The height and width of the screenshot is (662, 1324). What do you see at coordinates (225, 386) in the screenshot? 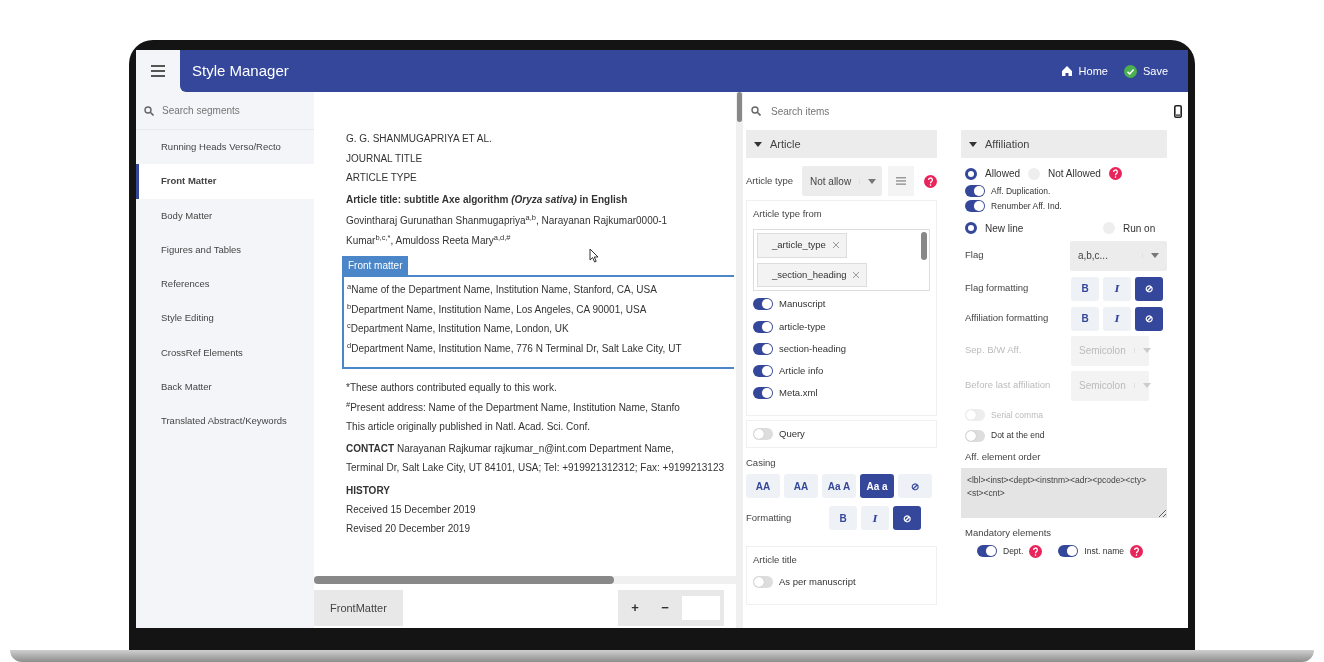
I see `sidebar-item: Back Matter` at bounding box center [225, 386].